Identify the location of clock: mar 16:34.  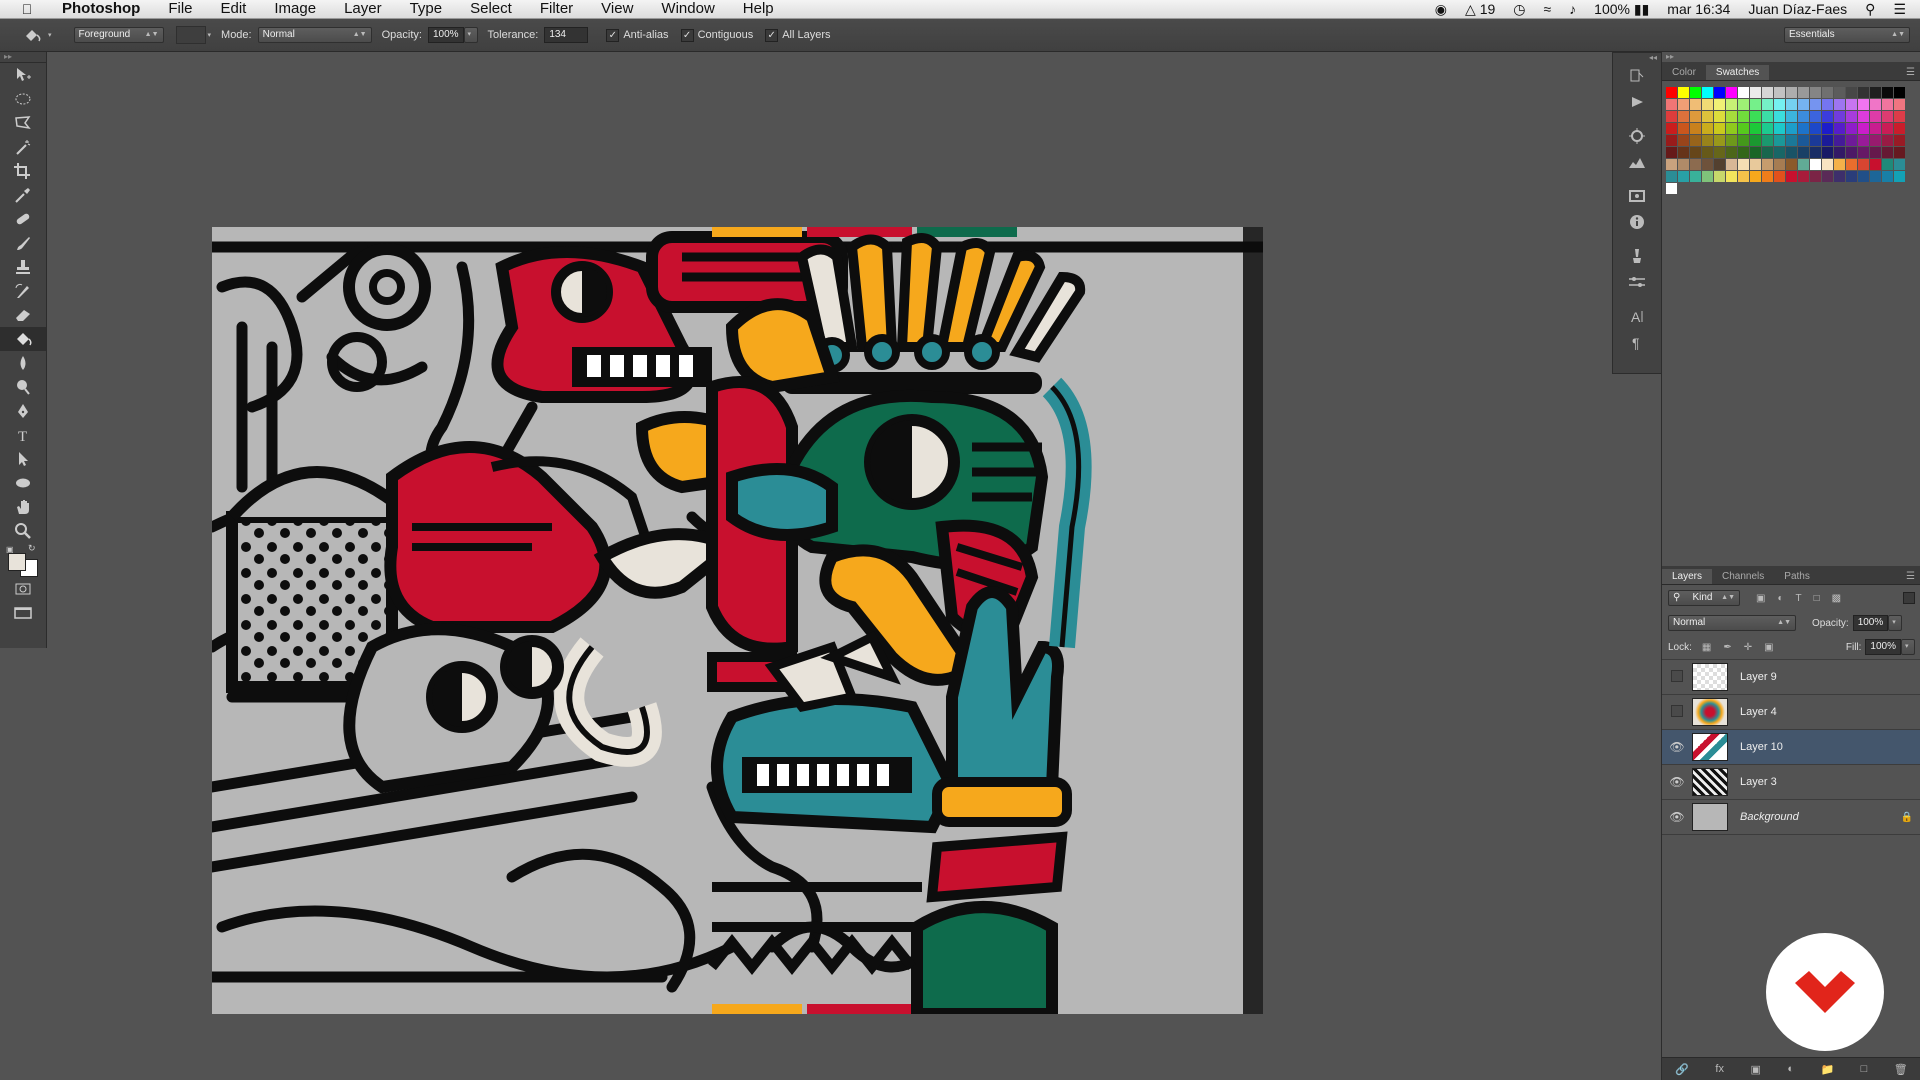
(1698, 9).